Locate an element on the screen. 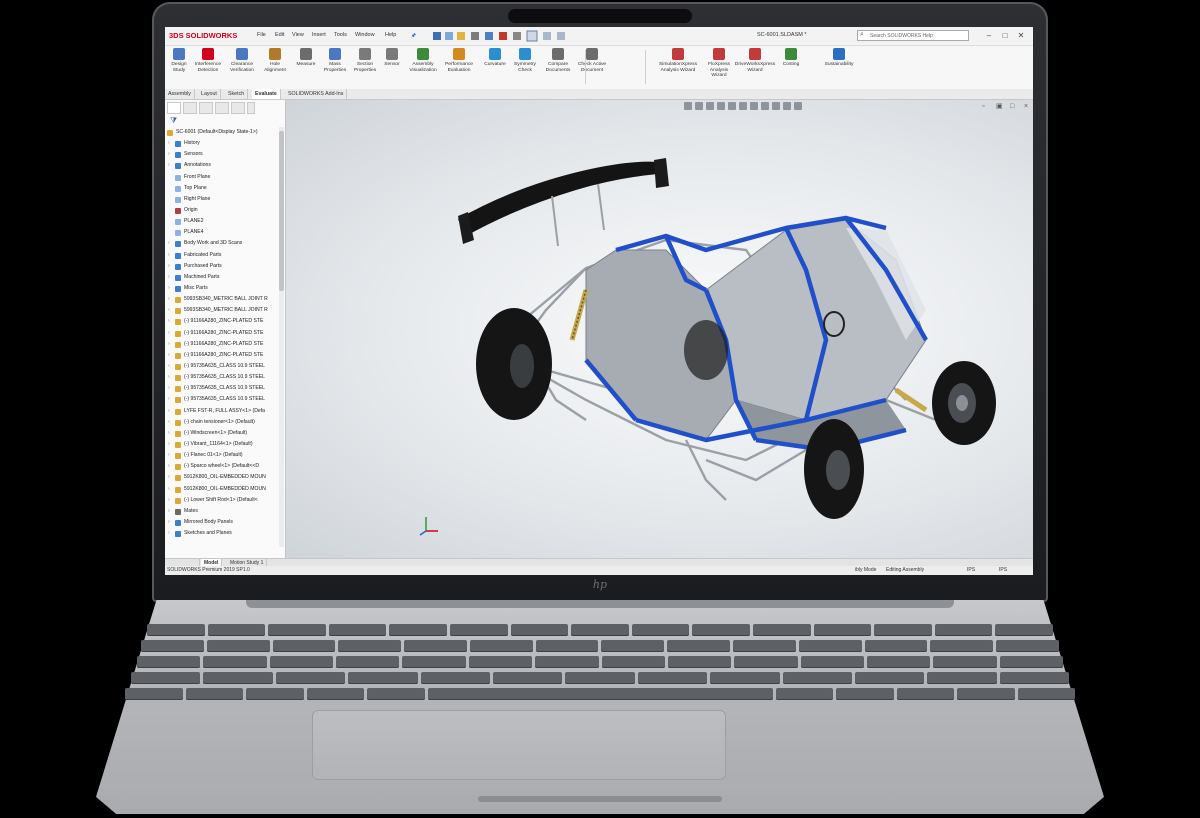 The height and width of the screenshot is (818, 1200). tab-sketch: Sketch is located at coordinates (237, 94).